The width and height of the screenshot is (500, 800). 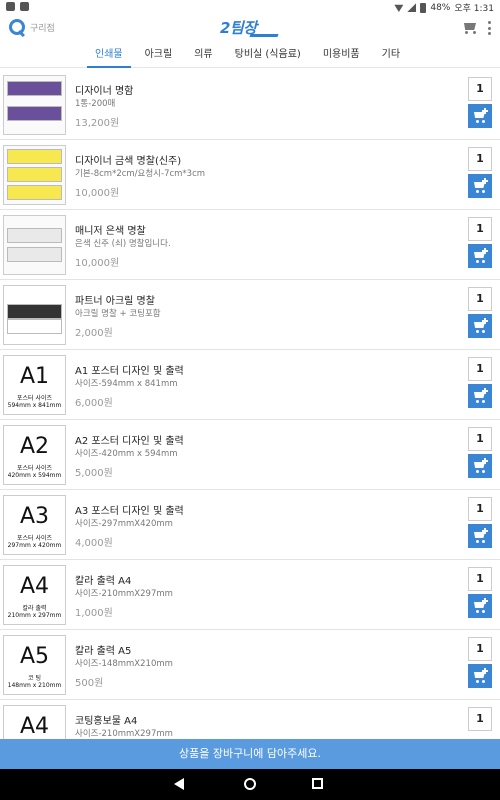 I want to click on app-header: 구리점 2팀장, so click(x=250, y=30).